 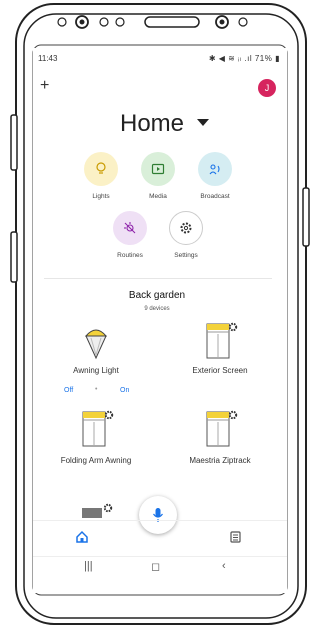 What do you see at coordinates (186, 255) in the screenshot?
I see `chip-label-settings: Settings` at bounding box center [186, 255].